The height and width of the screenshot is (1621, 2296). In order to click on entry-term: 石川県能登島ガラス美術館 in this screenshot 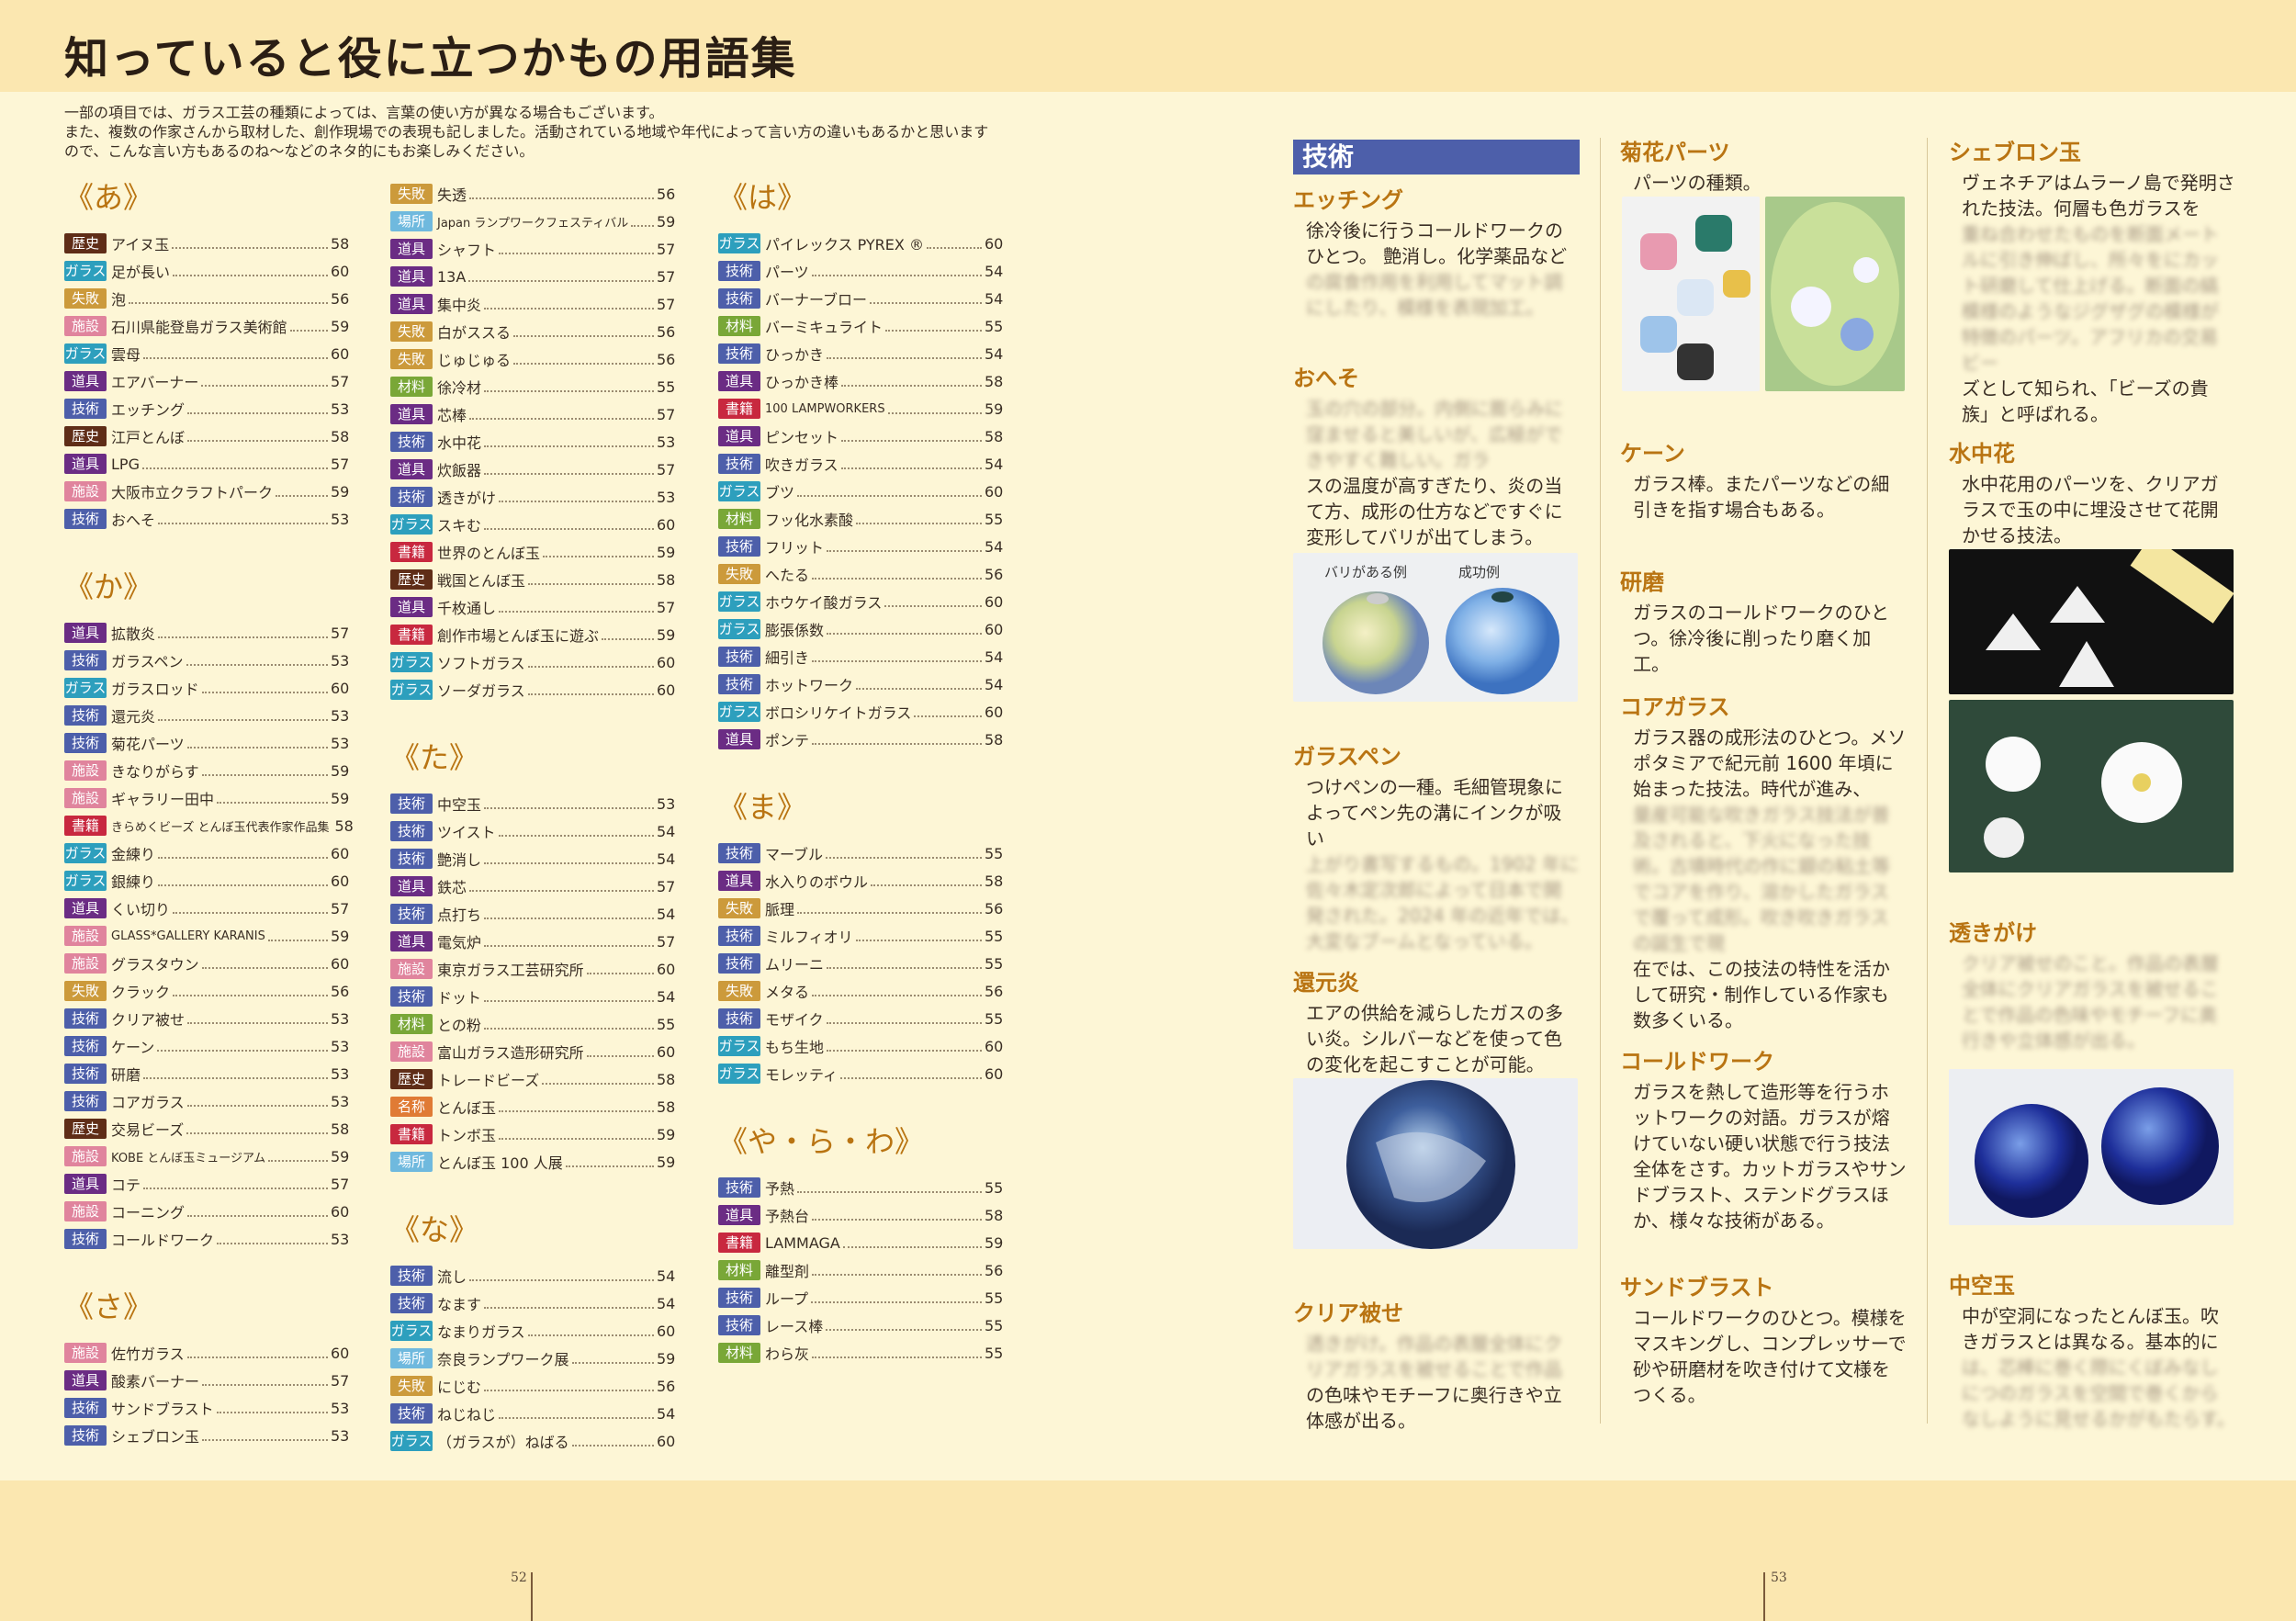, I will do `click(199, 327)`.